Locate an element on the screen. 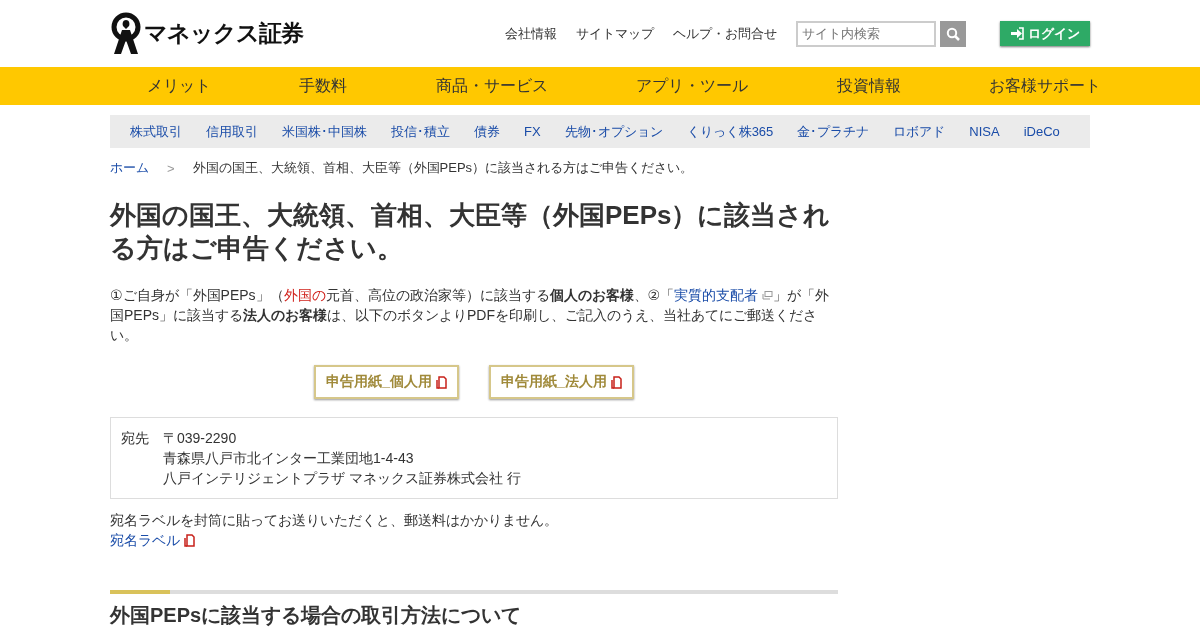 Image resolution: width=1200 pixels, height=630 pixels. sub-nav-item: iDeCo is located at coordinates (1041, 131).